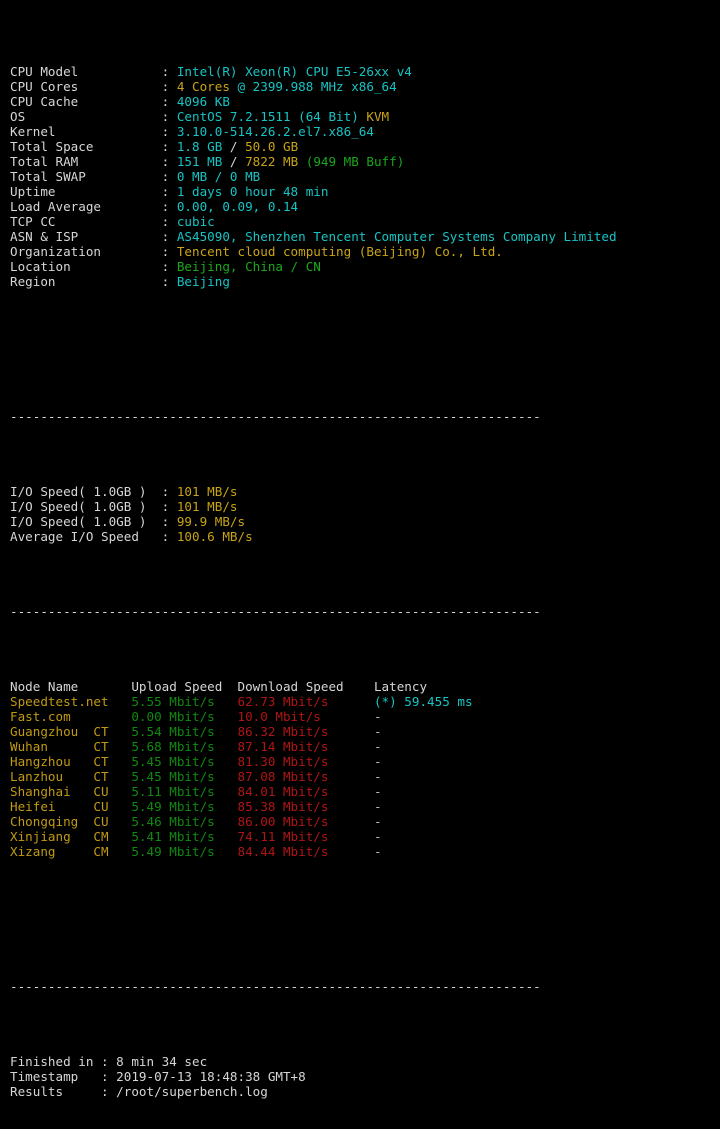 Image resolution: width=720 pixels, height=1129 pixels. Describe the element at coordinates (203, 86) in the screenshot. I see `value-cpu-cores: 4 Cores` at that location.